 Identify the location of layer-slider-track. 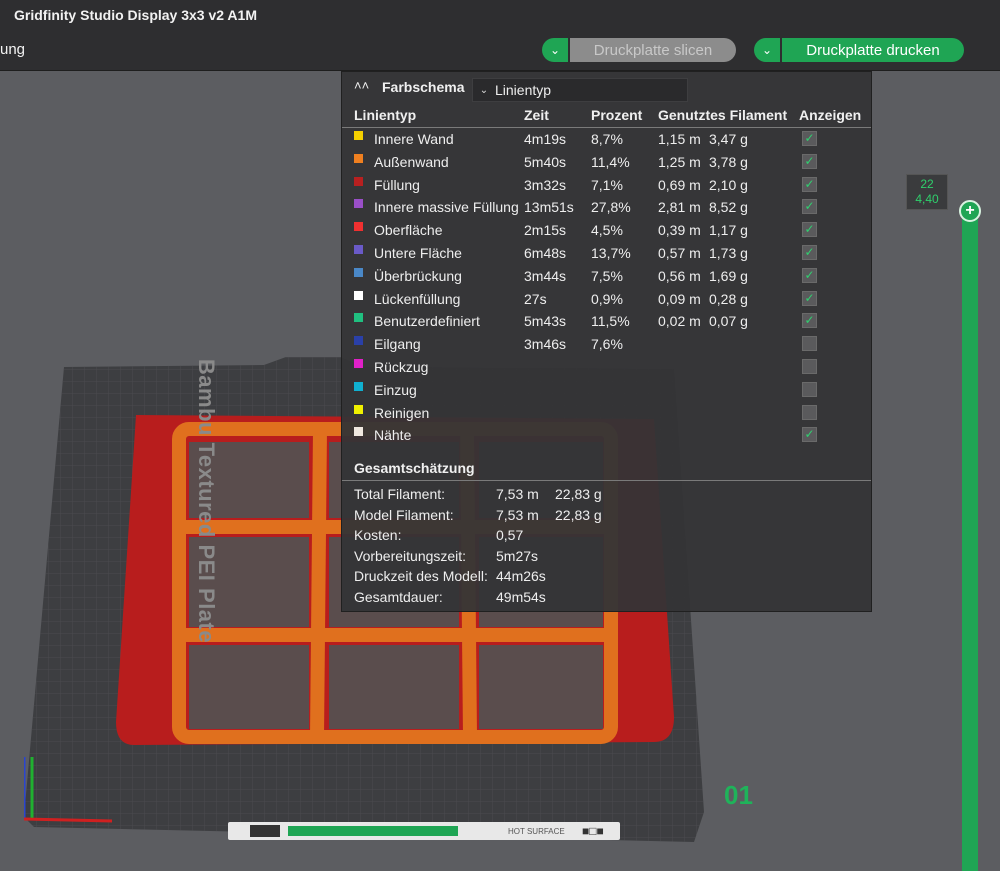
(970, 540).